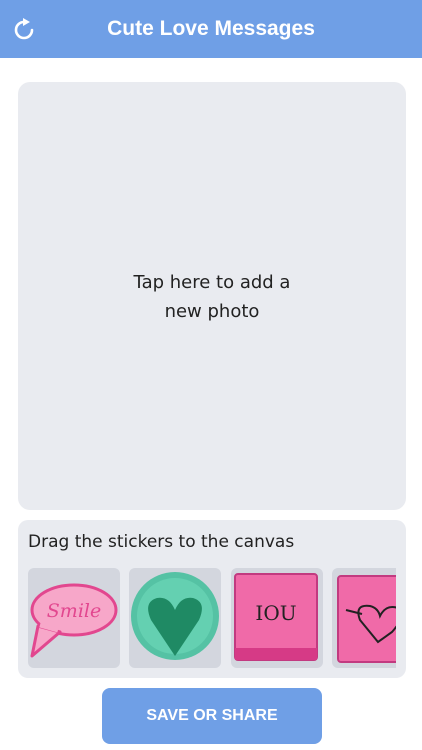 This screenshot has height=750, width=422. I want to click on pink-note-arrow-heart-sticker, so click(364, 618).